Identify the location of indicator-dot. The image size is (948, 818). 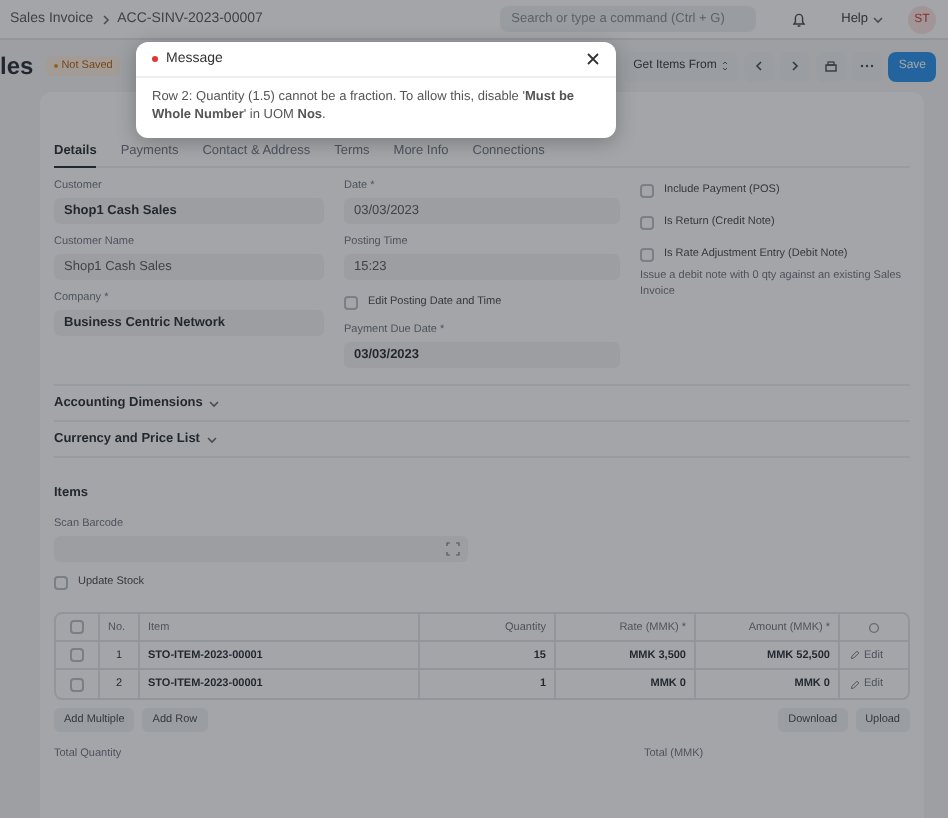
(155, 59).